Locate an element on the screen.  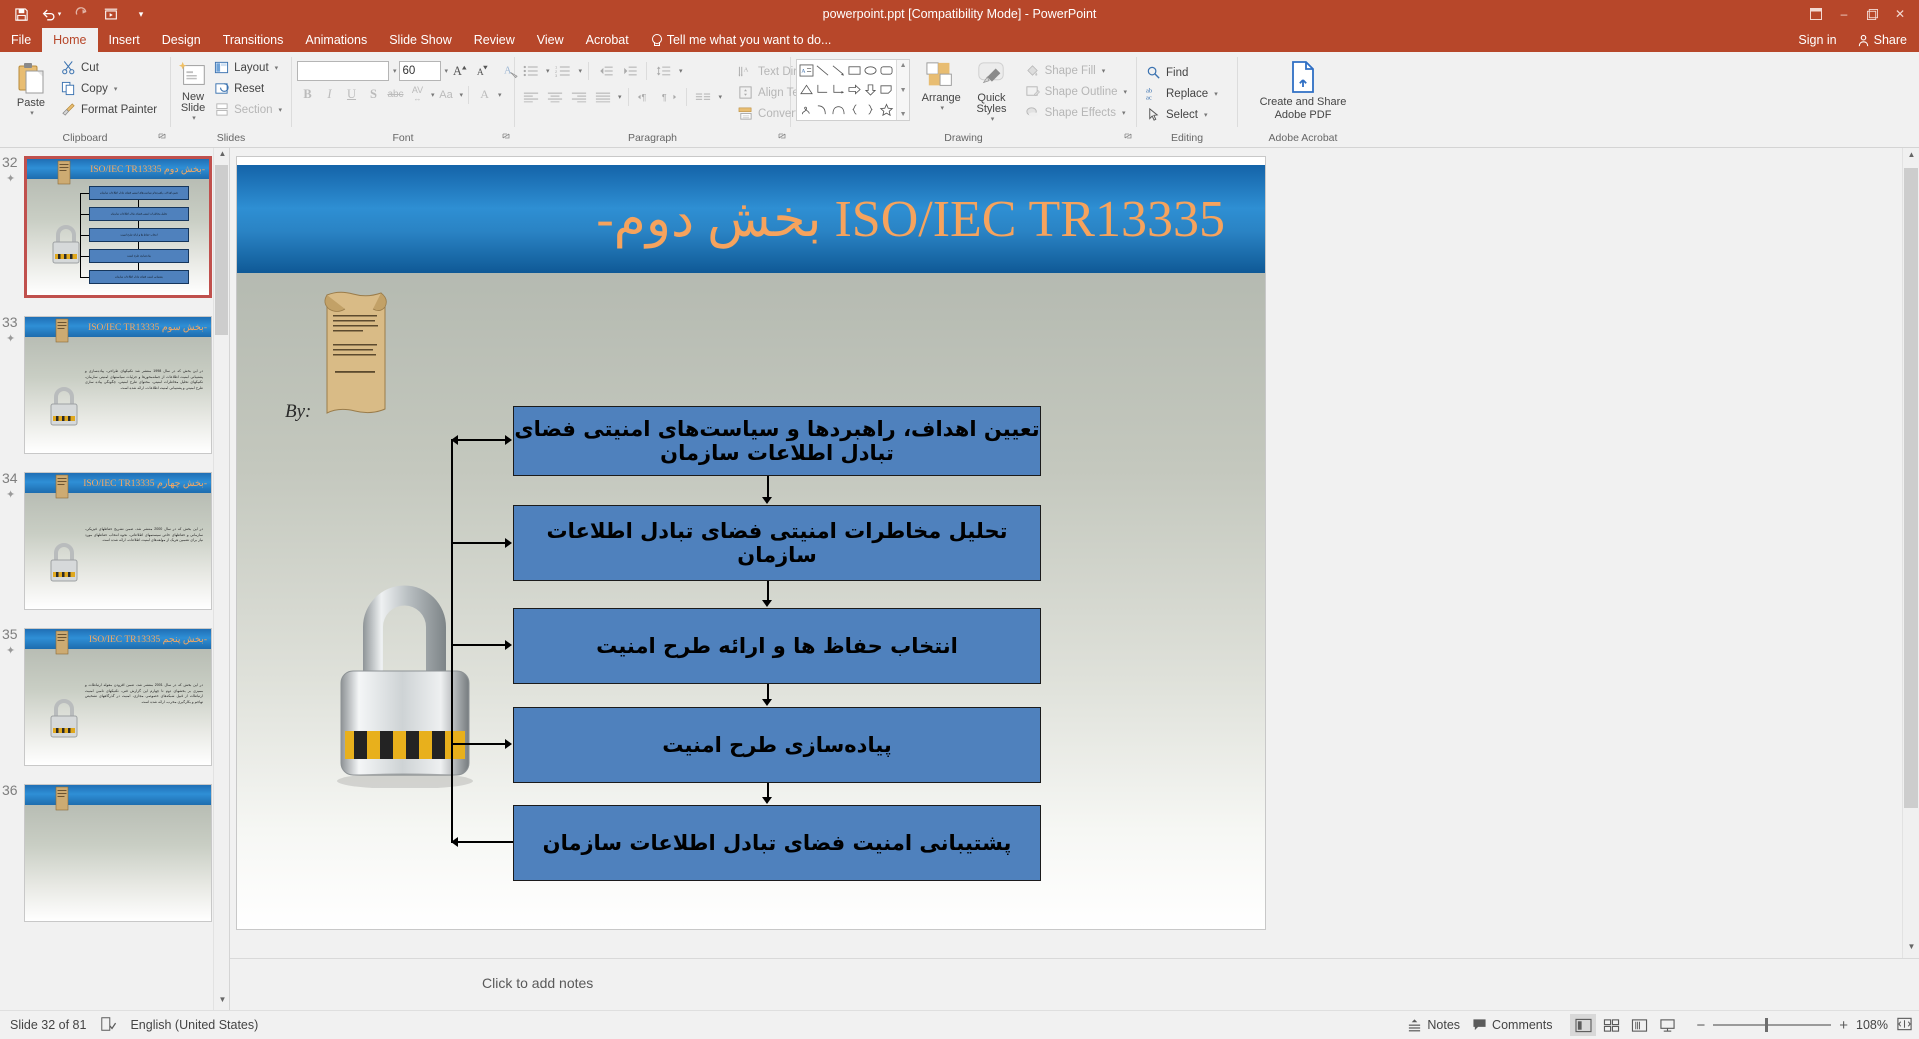
font-color-button: A is located at coordinates (484, 94).